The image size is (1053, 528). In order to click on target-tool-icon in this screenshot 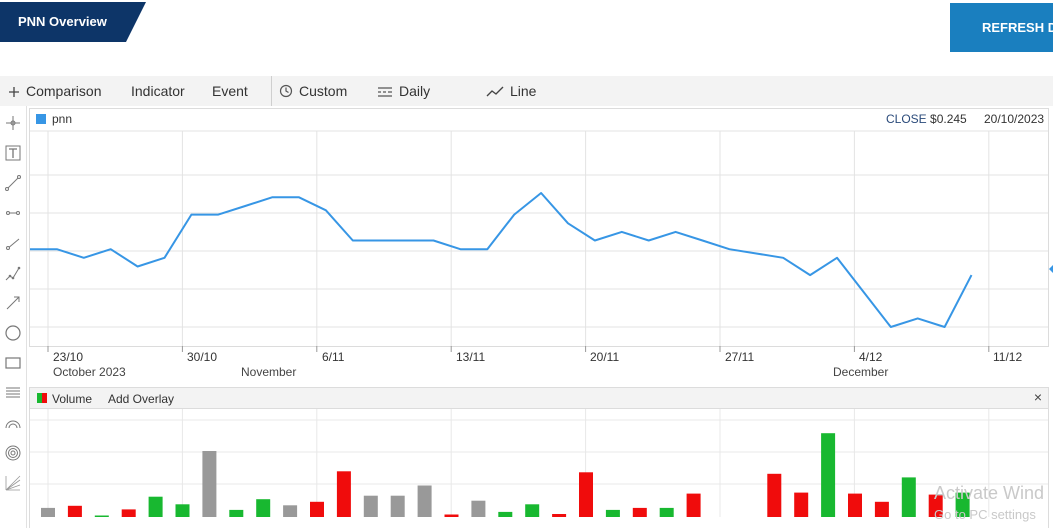, I will do `click(13, 453)`.